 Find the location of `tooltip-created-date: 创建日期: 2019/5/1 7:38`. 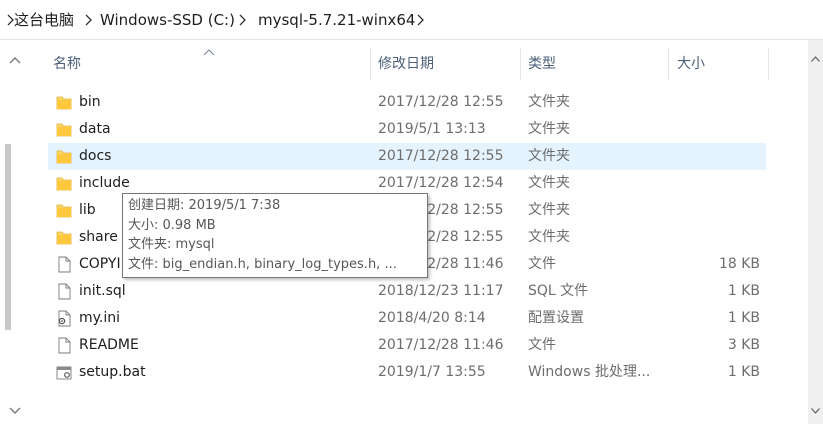

tooltip-created-date: 创建日期: 2019/5/1 7:38 is located at coordinates (204, 205).